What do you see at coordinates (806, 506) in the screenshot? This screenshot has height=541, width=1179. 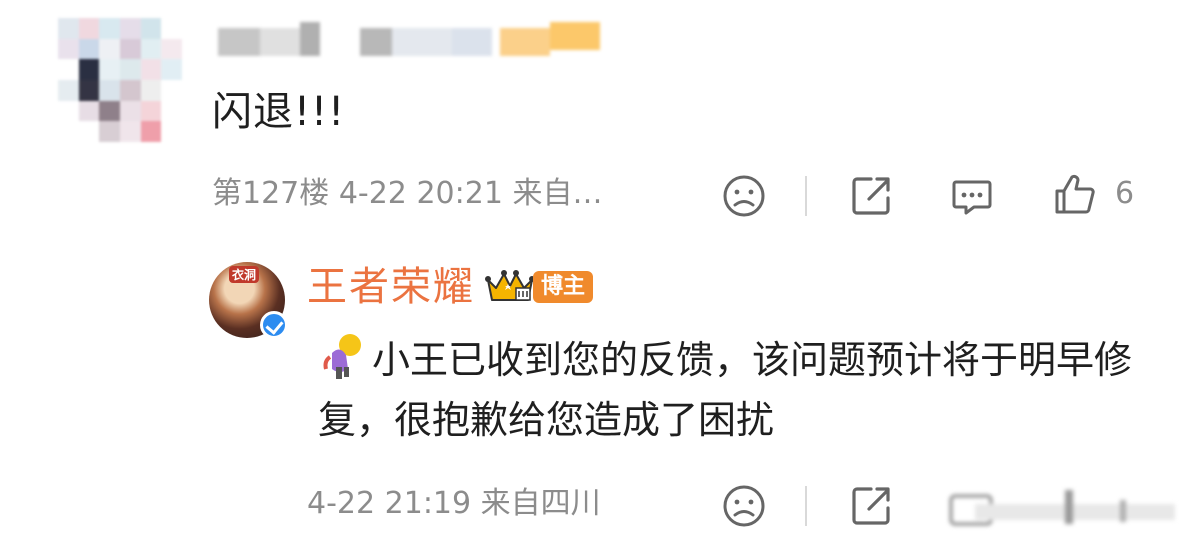 I see `reply-action-divider` at bounding box center [806, 506].